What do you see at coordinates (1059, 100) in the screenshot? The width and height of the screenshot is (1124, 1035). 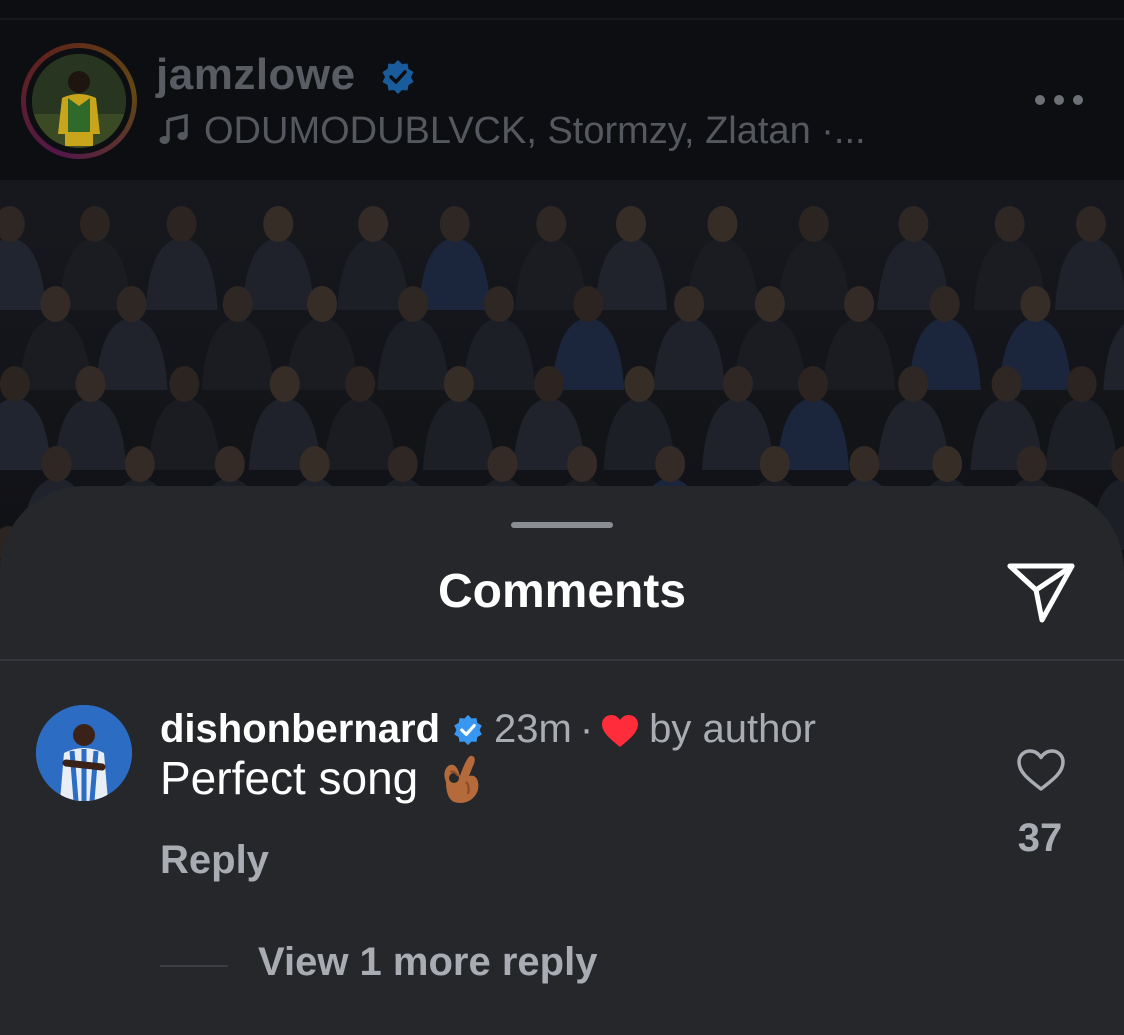 I see `more-options-icon` at bounding box center [1059, 100].